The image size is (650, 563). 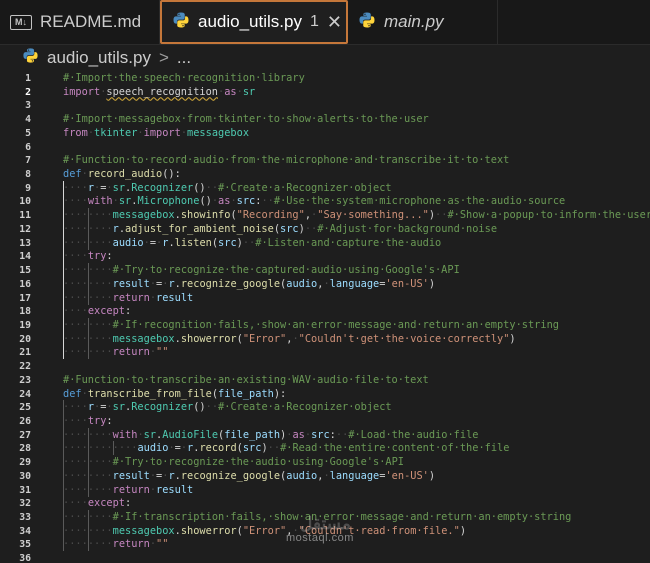 What do you see at coordinates (28, 92) in the screenshot?
I see `line-number: 2` at bounding box center [28, 92].